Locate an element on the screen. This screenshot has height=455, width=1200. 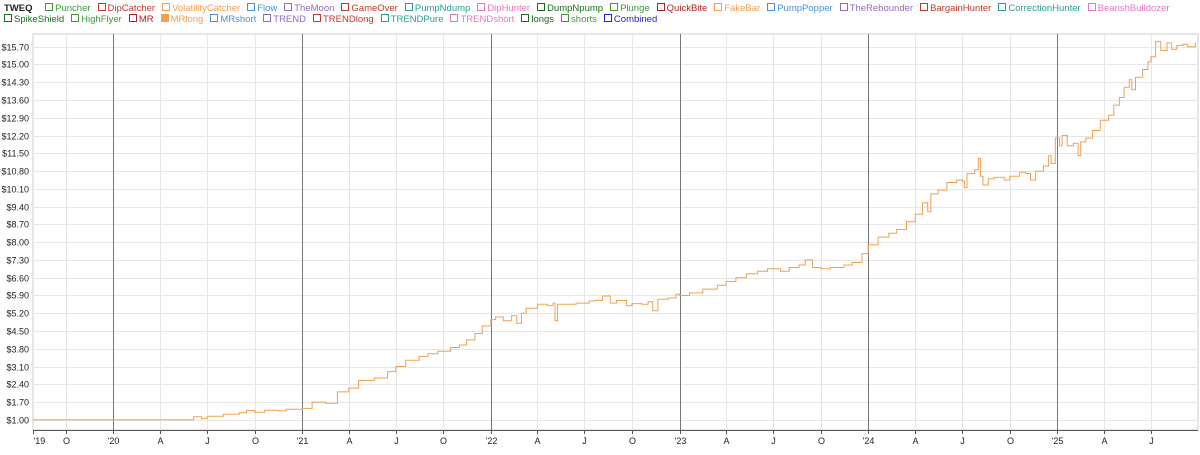
y-tick-label: $13.60 is located at coordinates (15, 101).